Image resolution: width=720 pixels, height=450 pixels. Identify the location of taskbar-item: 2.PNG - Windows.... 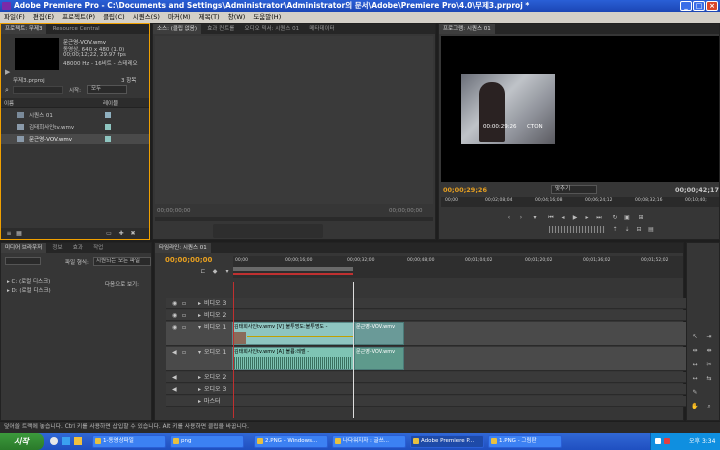
(291, 441).